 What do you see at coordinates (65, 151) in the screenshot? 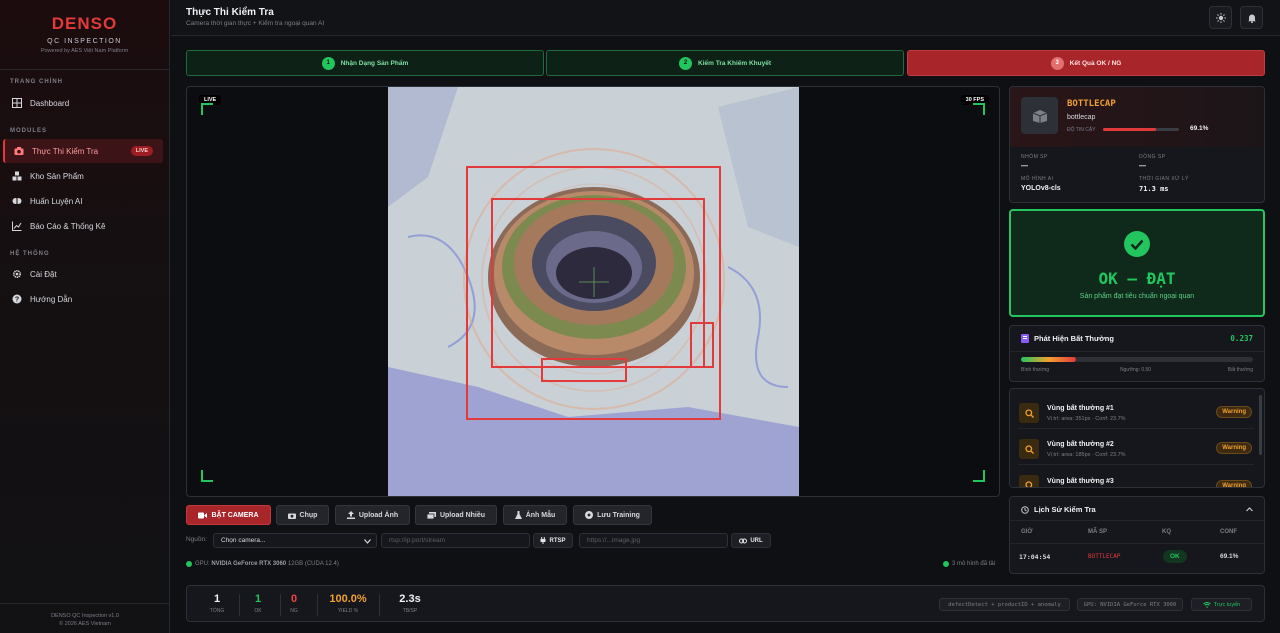
I see `sidebar-item-label: Thực Thi Kiểm Tra` at bounding box center [65, 151].